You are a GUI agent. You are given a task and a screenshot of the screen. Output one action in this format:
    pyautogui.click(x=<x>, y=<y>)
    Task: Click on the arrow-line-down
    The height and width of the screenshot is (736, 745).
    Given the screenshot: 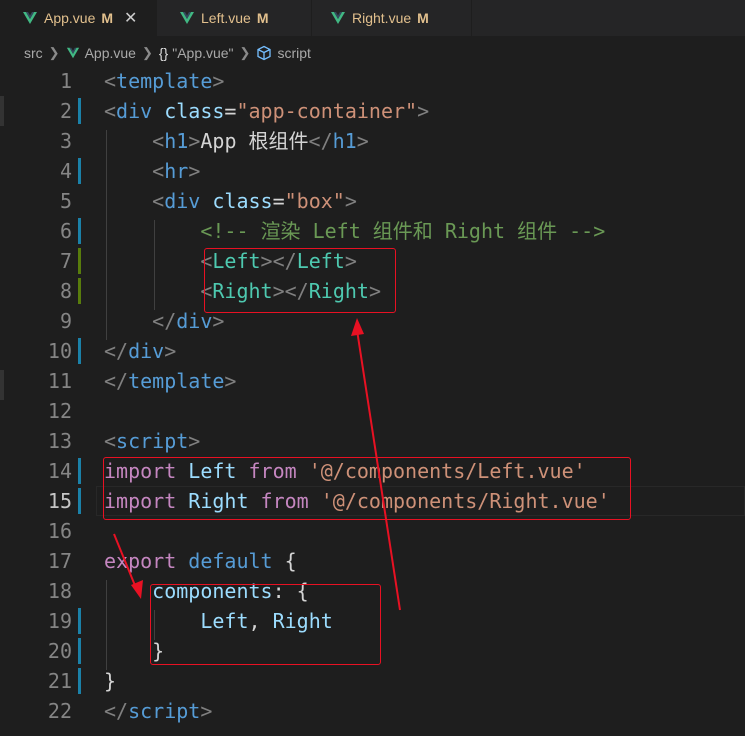 What is the action you would take?
    pyautogui.click(x=125, y=561)
    